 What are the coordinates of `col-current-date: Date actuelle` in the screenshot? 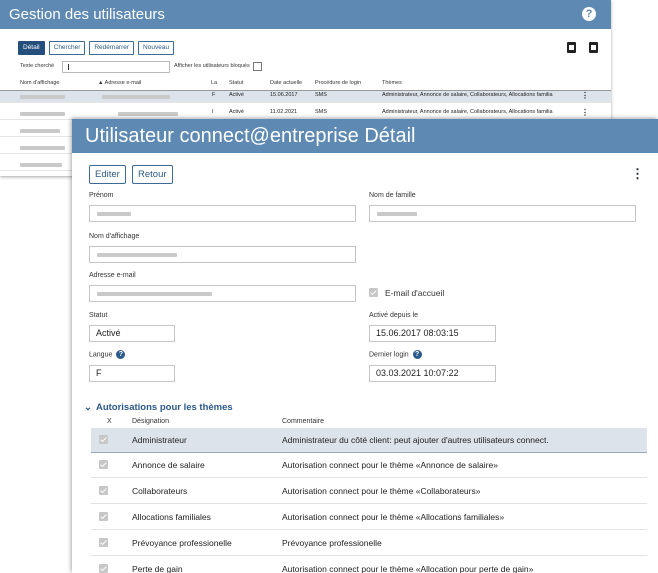 It's located at (286, 83).